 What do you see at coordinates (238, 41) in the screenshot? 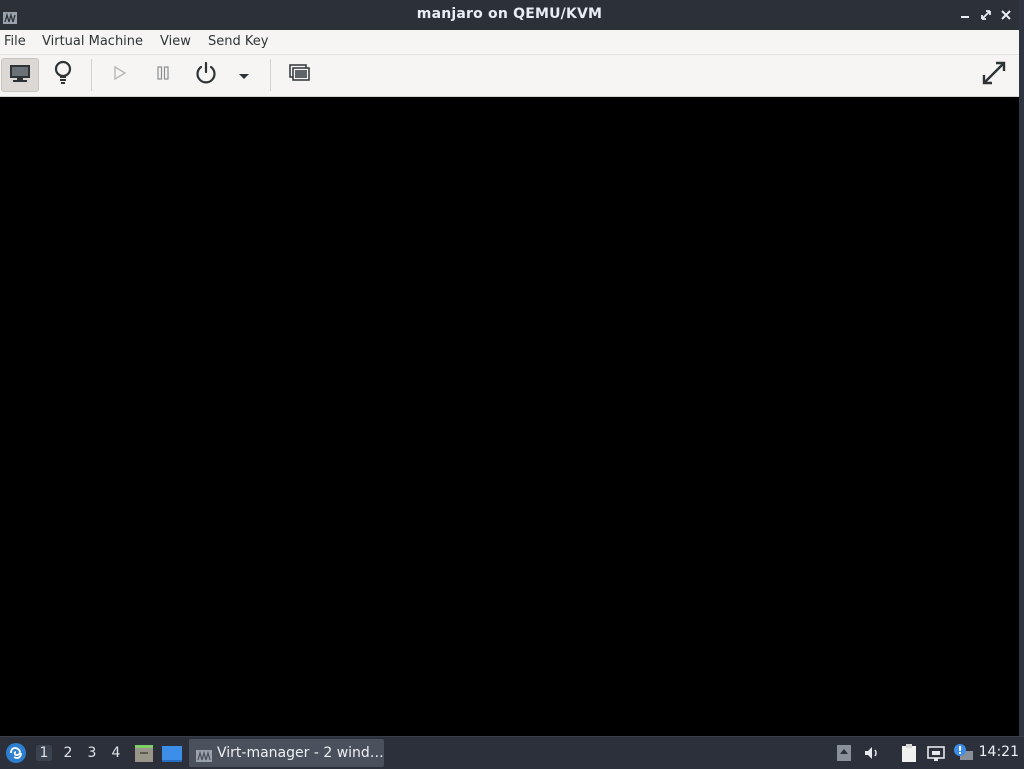
I see `menu-send-key: Send Key` at bounding box center [238, 41].